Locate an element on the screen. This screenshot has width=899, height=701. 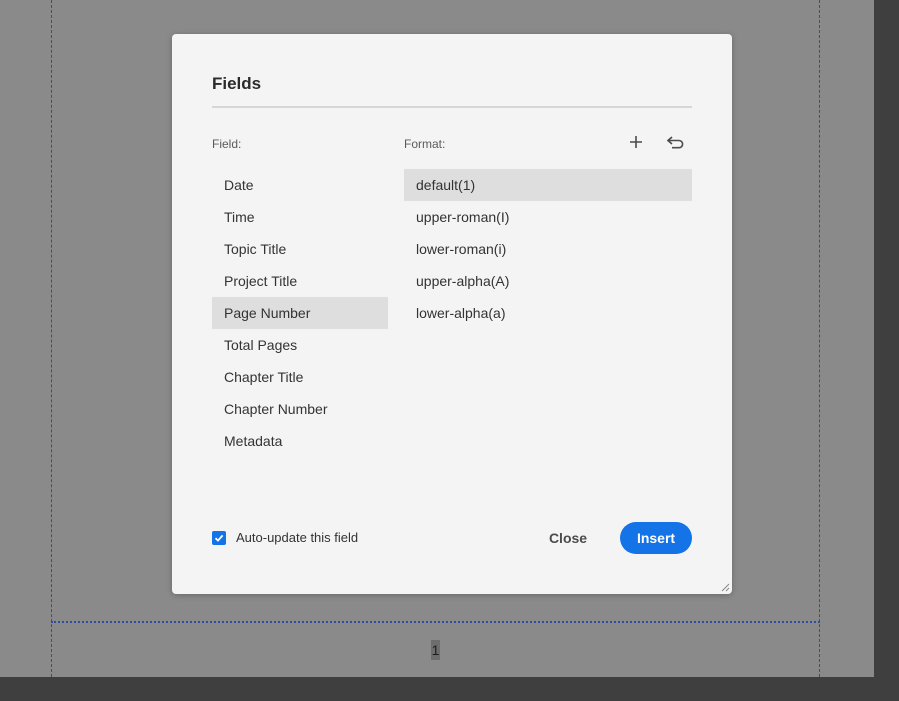
undo-icon is located at coordinates (675, 142).